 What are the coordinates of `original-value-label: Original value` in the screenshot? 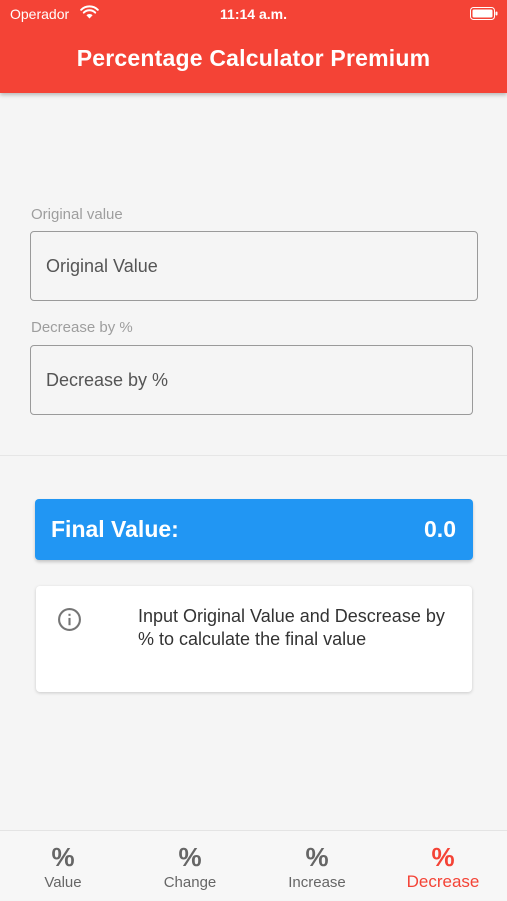 It's located at (77, 214).